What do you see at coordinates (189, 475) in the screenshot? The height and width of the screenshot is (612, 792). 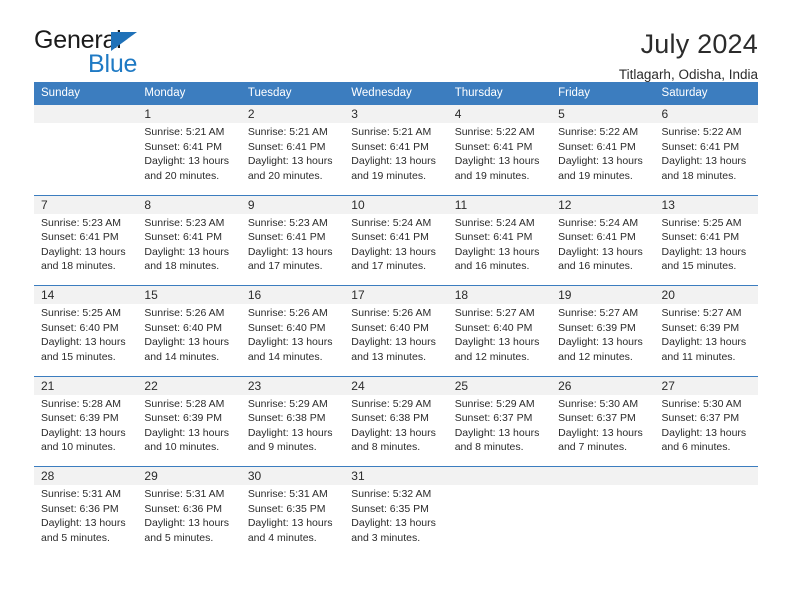 I see `day-number: 29` at bounding box center [189, 475].